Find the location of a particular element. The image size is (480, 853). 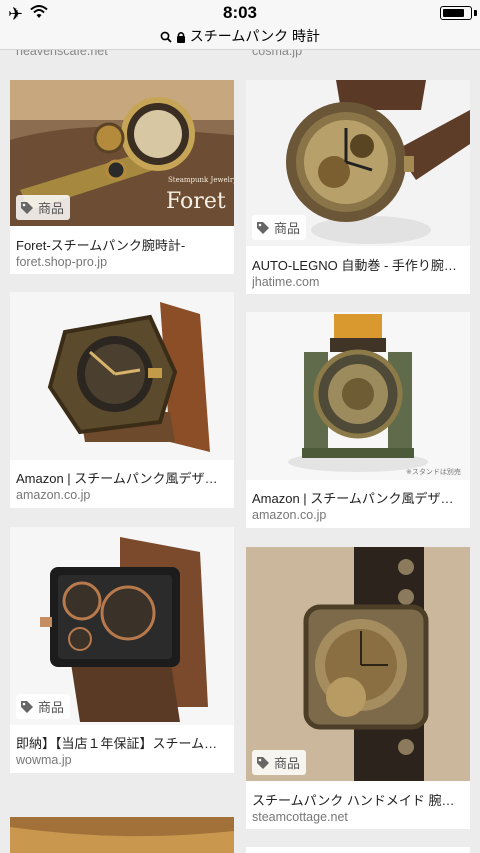

lock-icon is located at coordinates (180, 37).